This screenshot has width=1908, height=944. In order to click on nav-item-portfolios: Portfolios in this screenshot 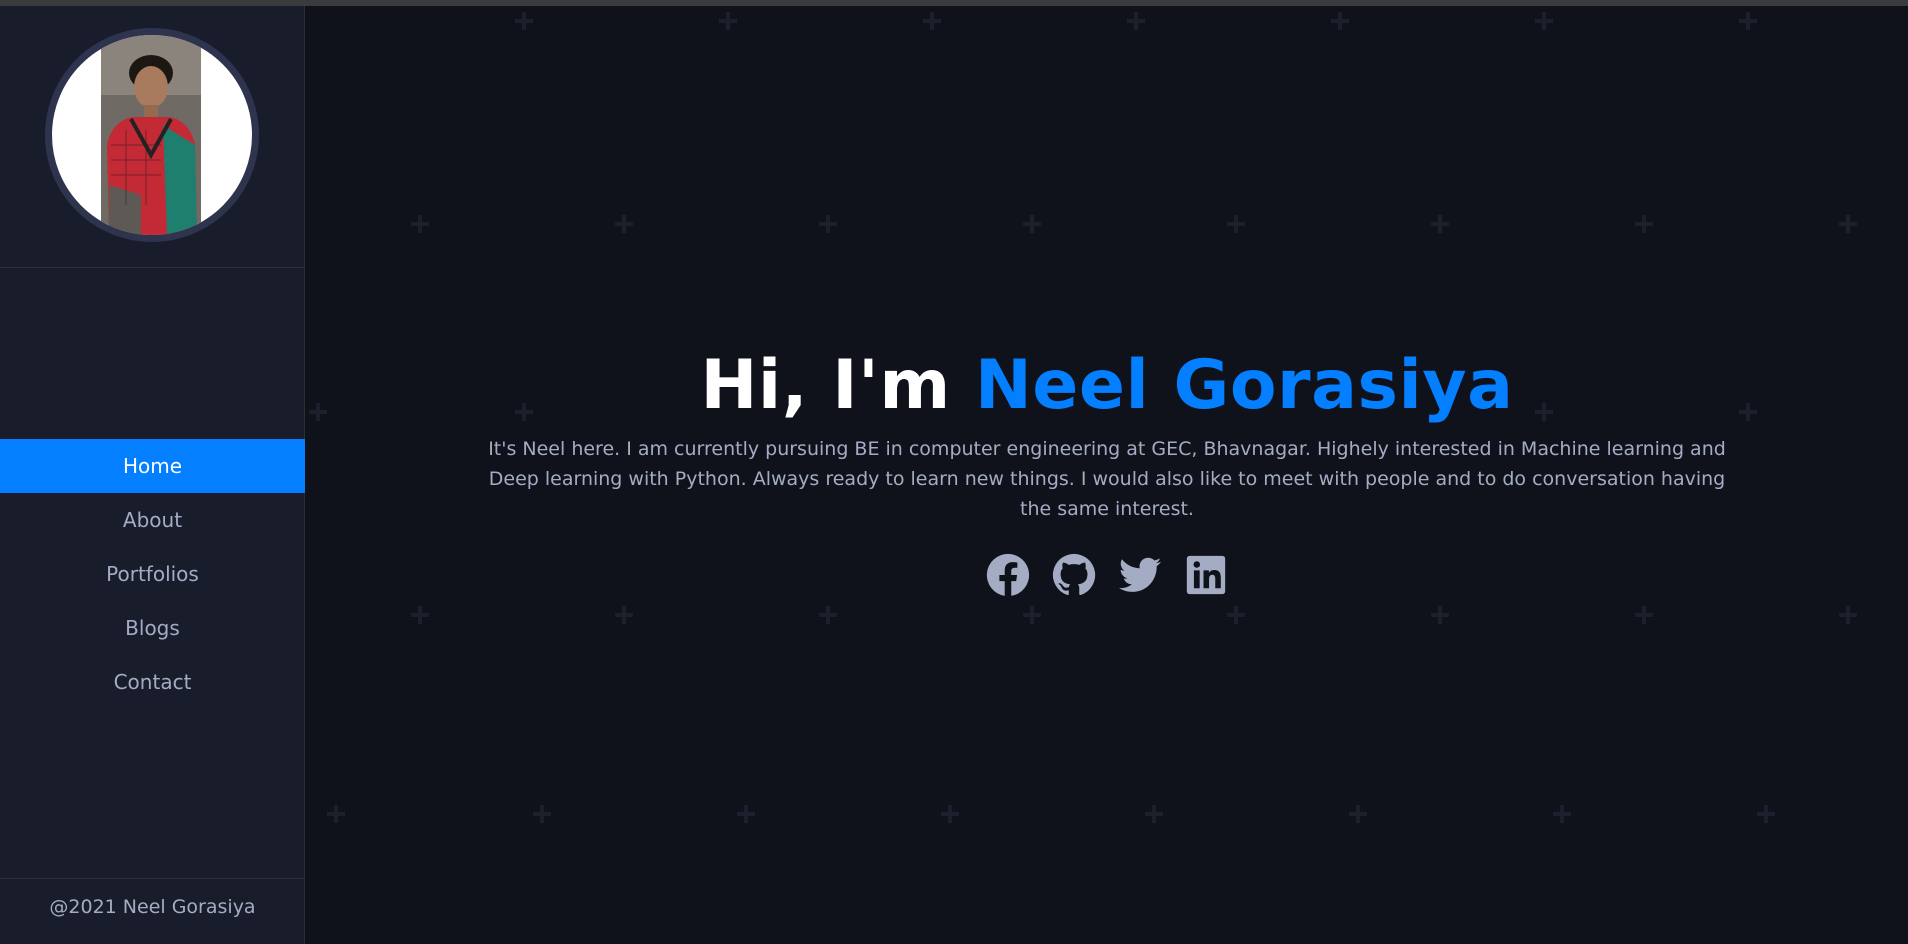, I will do `click(152, 574)`.